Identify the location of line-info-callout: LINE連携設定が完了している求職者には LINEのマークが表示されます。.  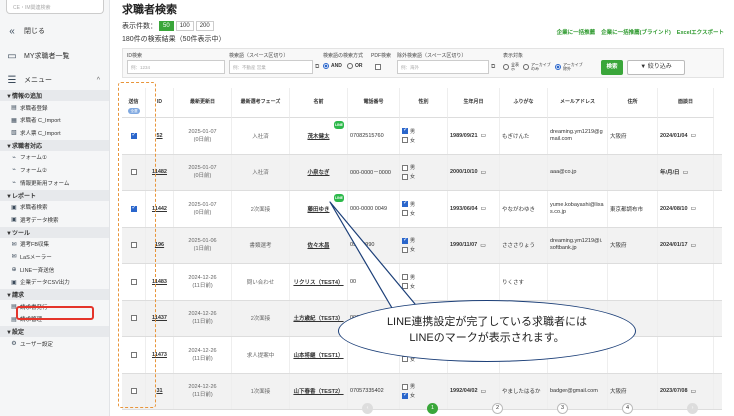
(487, 331).